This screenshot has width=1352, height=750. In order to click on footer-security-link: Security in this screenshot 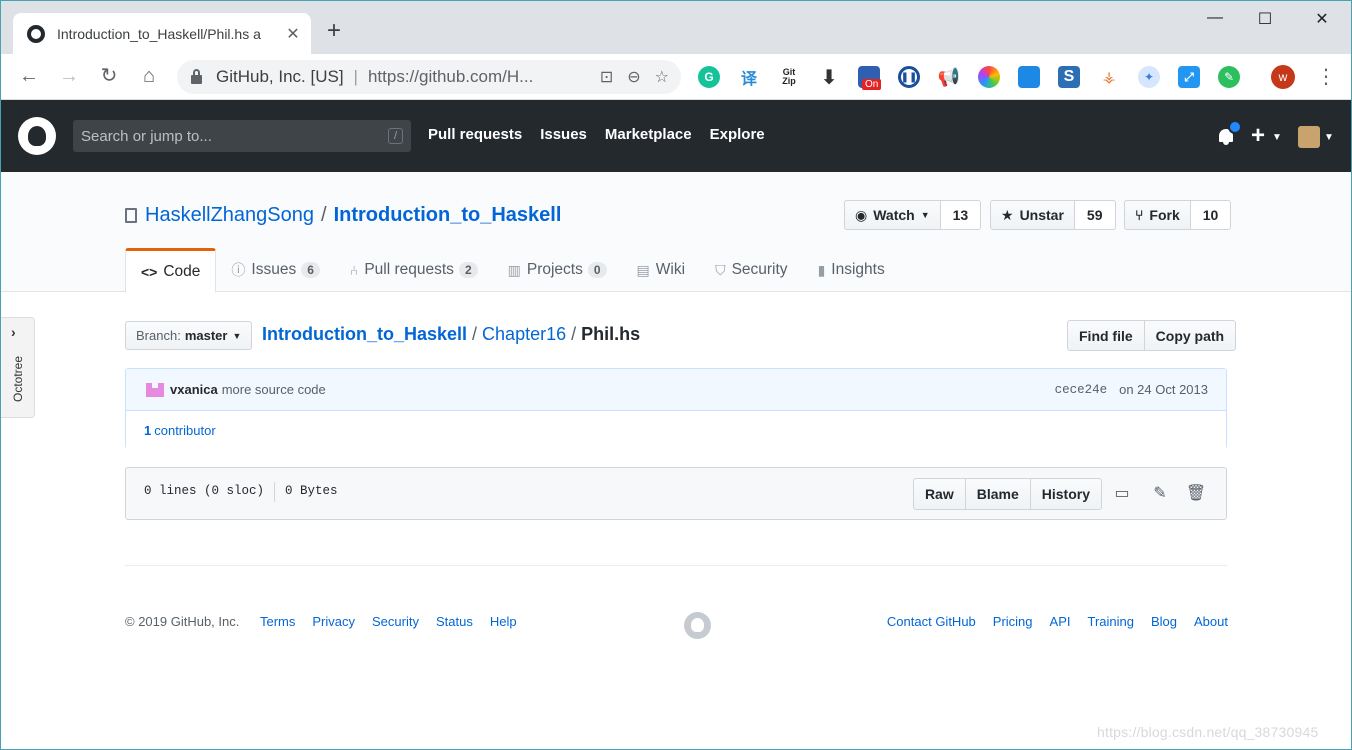, I will do `click(395, 621)`.